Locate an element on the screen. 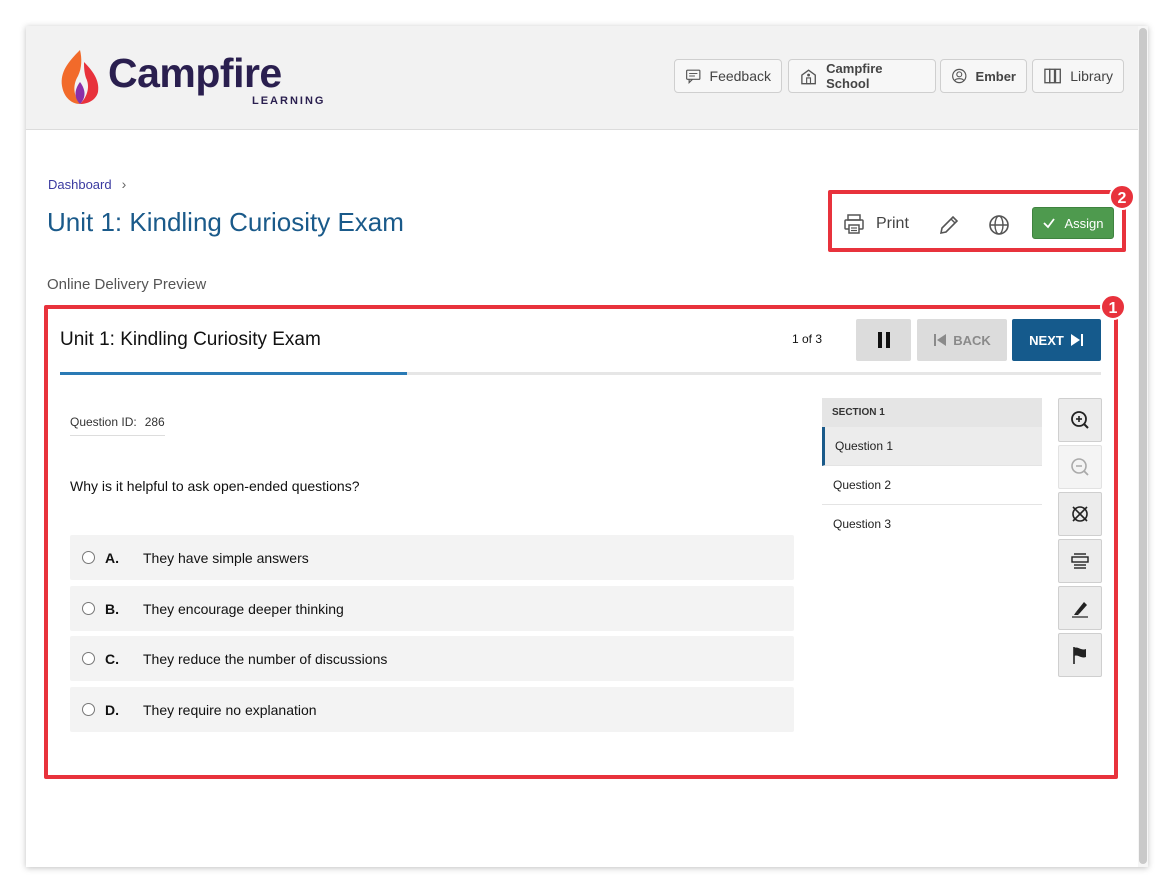 This screenshot has width=1174, height=893. next-label: NEXT is located at coordinates (1046, 340).